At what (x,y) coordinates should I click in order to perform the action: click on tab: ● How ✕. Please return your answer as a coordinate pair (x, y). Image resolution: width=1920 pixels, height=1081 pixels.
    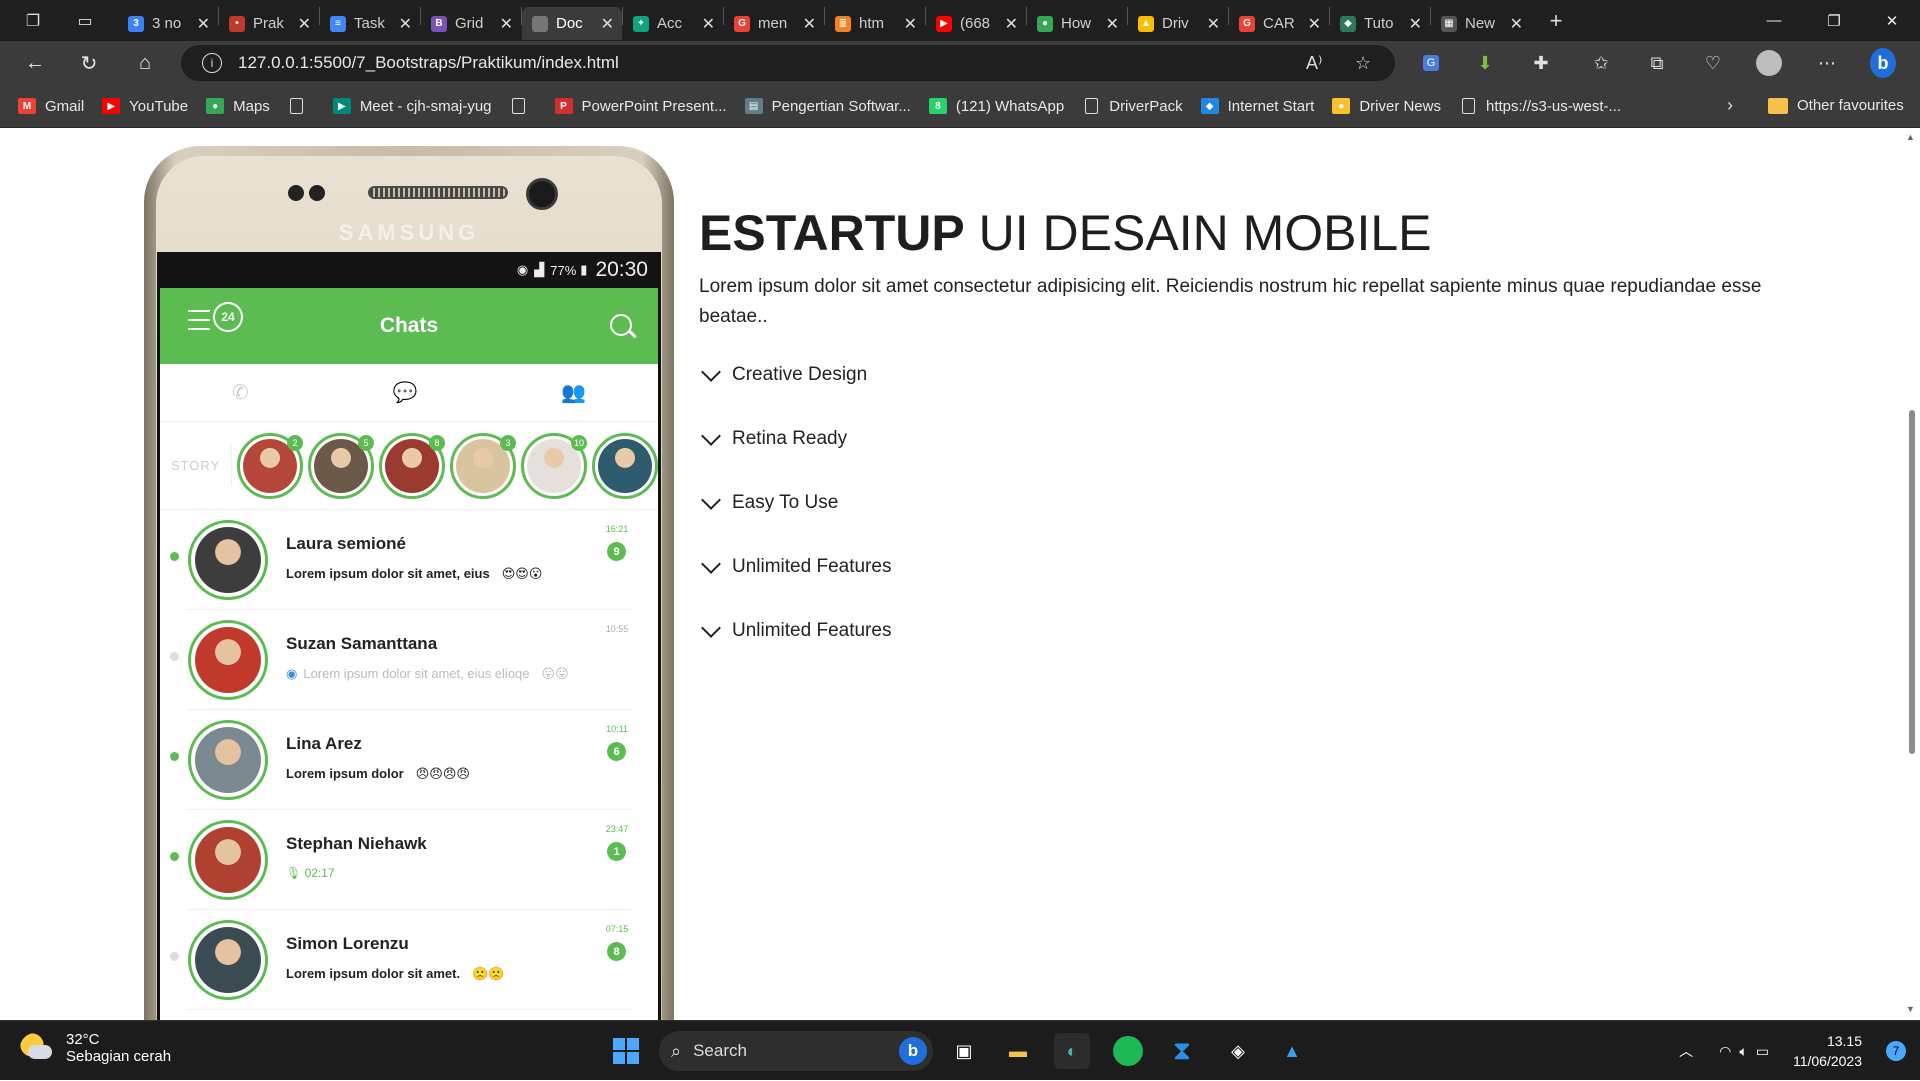
    Looking at the image, I should click on (1077, 23).